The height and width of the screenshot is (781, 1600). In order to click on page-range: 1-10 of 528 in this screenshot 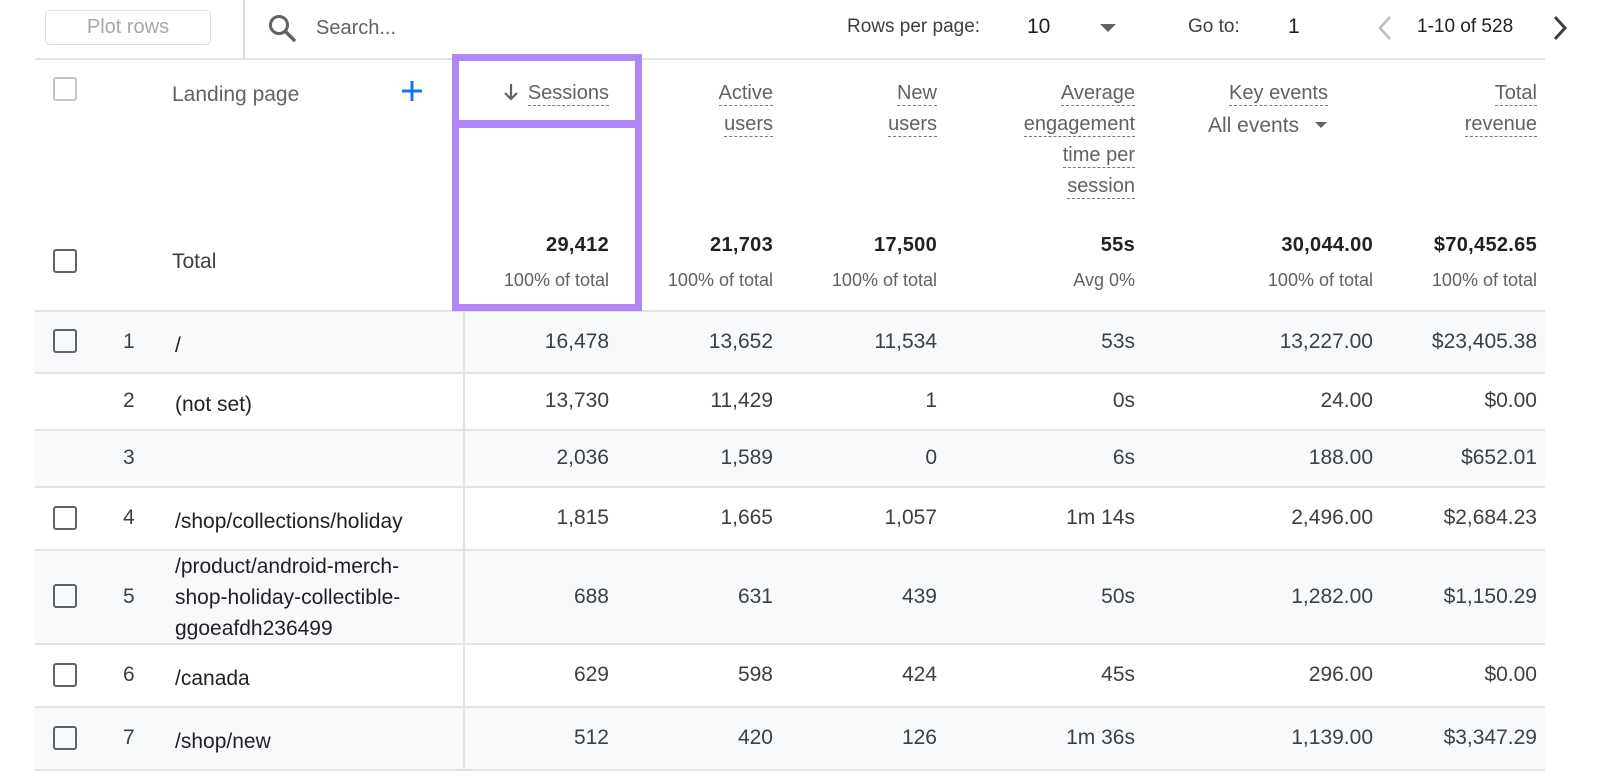, I will do `click(1465, 26)`.